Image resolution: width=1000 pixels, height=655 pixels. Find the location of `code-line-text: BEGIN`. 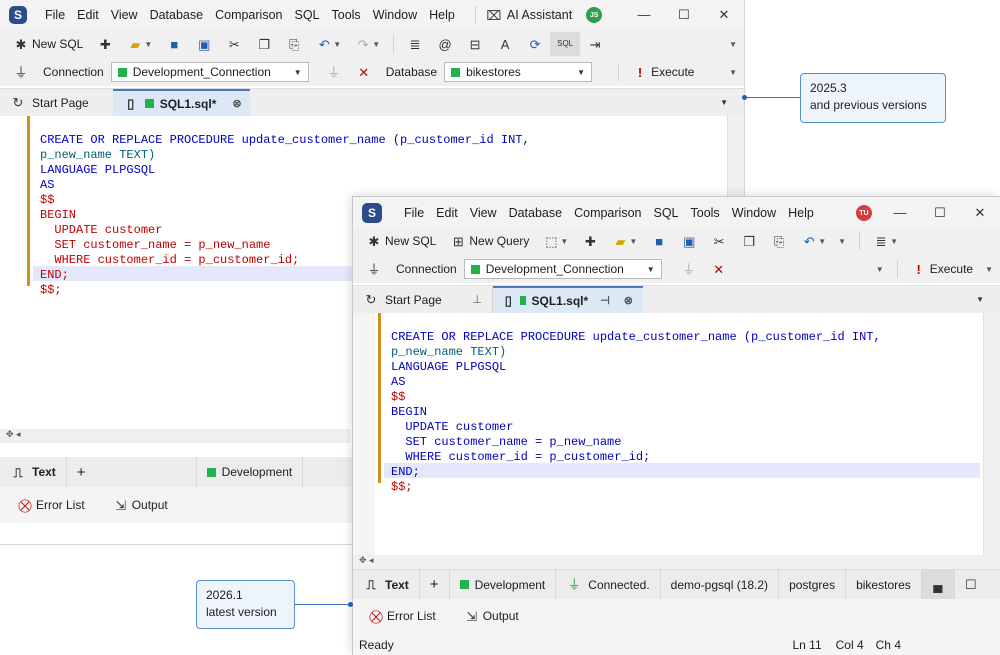

code-line-text: BEGIN is located at coordinates (58, 215).